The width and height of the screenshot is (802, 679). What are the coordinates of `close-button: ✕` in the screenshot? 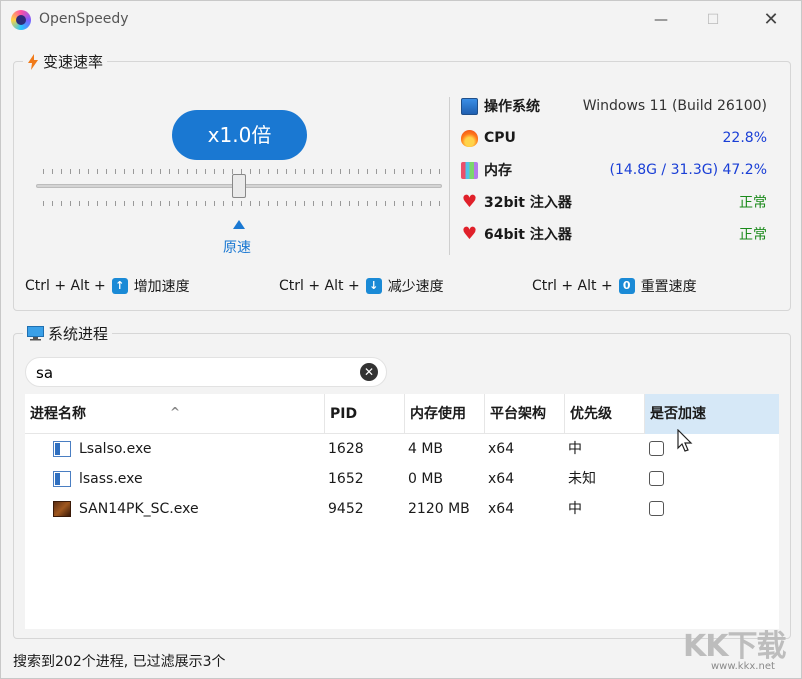 It's located at (771, 20).